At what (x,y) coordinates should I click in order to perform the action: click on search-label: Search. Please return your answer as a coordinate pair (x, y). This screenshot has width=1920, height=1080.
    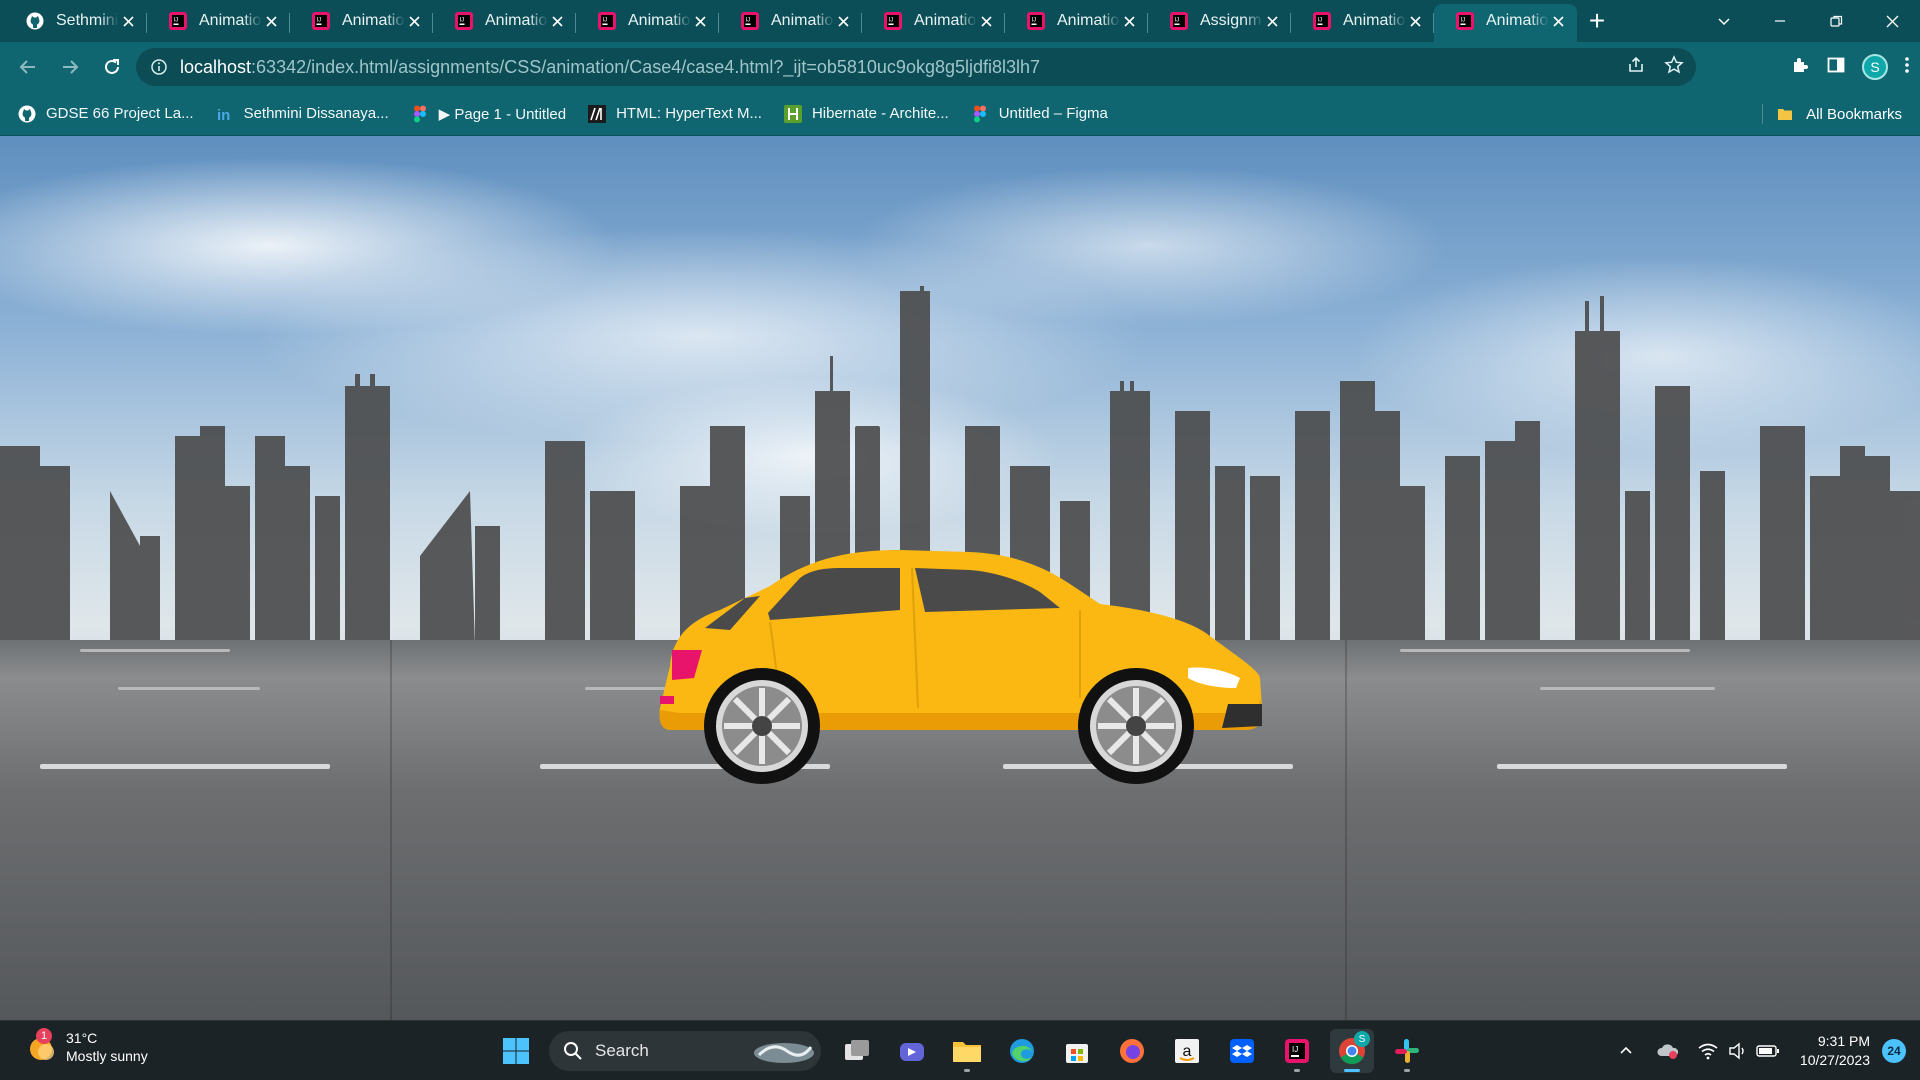
    Looking at the image, I should click on (622, 1050).